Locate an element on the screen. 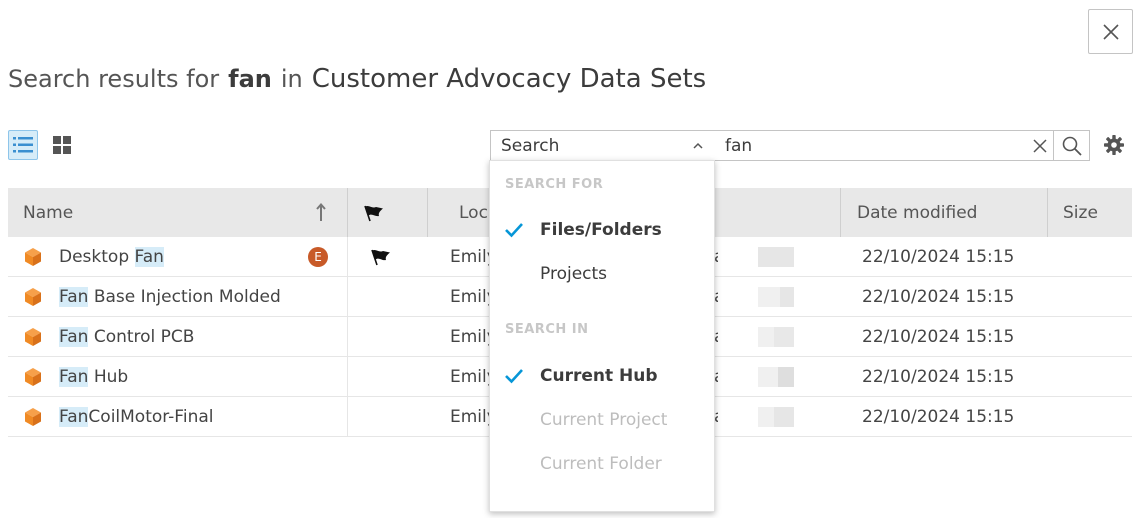 Image resolution: width=1145 pixels, height=518 pixels. option-current-project: Current Project is located at coordinates (602, 420).